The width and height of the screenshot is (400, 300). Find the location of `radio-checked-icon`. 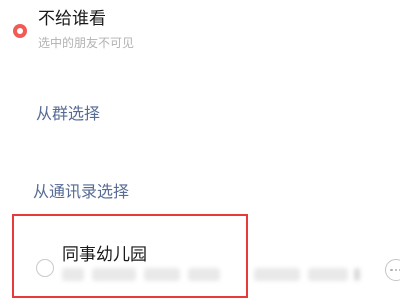

radio-checked-icon is located at coordinates (20, 31).